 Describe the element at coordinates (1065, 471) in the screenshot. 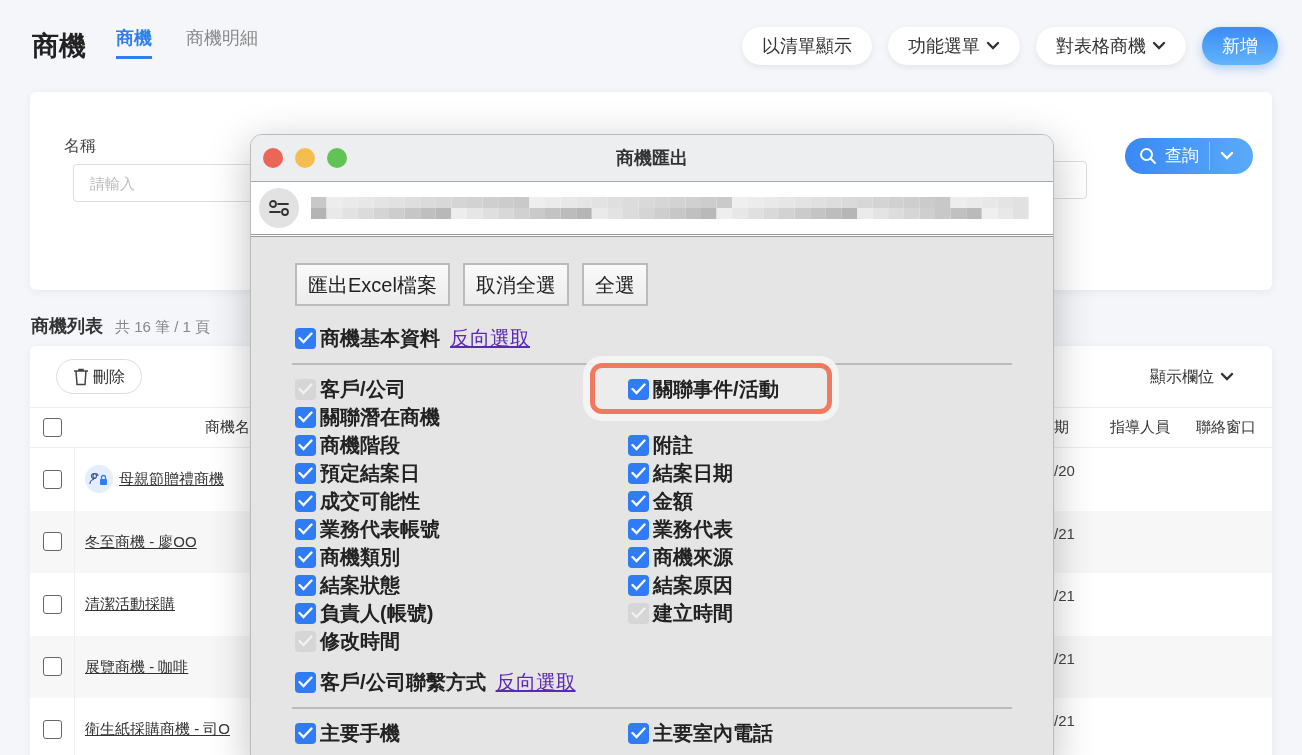

I see `table-cell-text: /20` at that location.